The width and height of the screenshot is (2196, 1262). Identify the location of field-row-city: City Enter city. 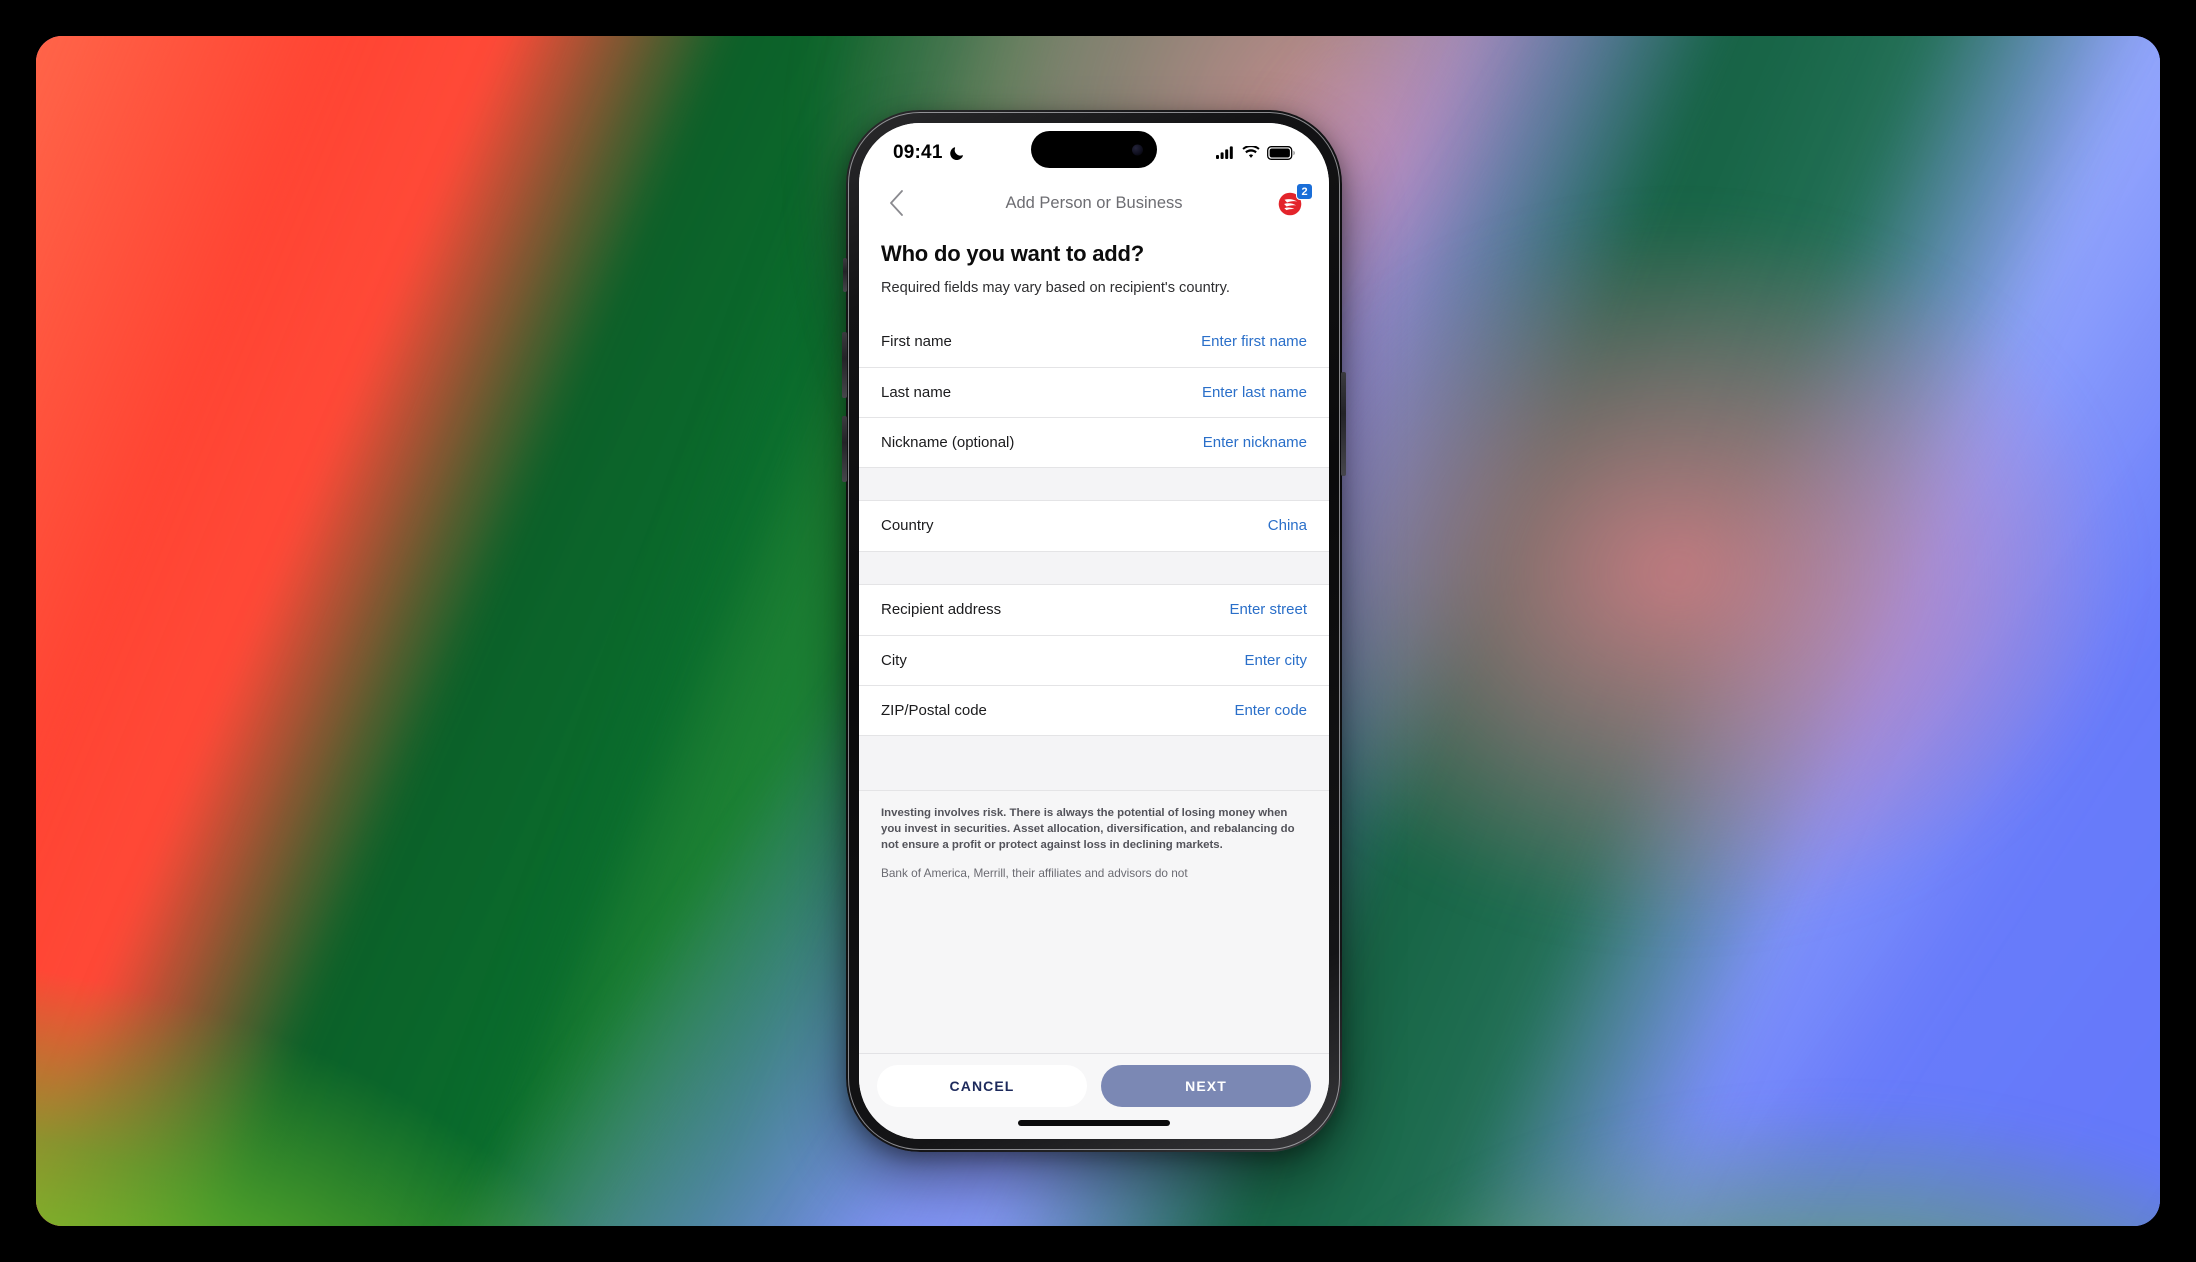
(1094, 659).